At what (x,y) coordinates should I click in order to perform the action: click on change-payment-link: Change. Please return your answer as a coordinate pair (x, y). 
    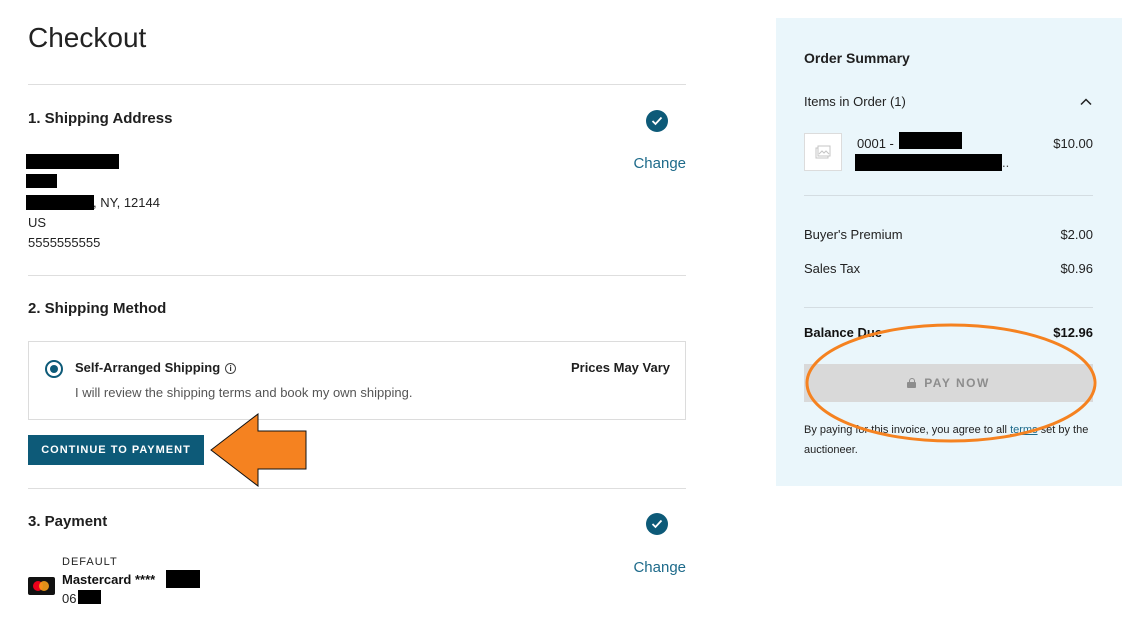
    Looking at the image, I should click on (659, 567).